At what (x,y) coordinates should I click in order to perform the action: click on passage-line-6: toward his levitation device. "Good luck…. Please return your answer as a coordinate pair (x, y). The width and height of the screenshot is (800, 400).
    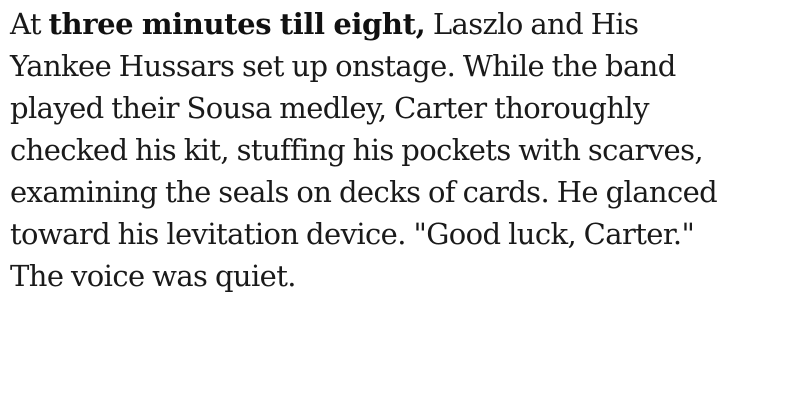
    Looking at the image, I should click on (352, 234).